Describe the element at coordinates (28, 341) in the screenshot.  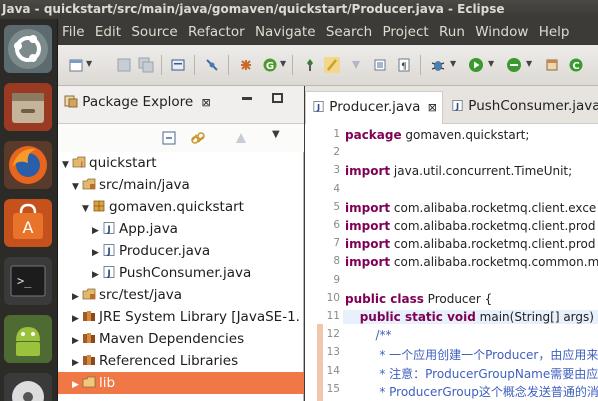
I see `android-icon` at that location.